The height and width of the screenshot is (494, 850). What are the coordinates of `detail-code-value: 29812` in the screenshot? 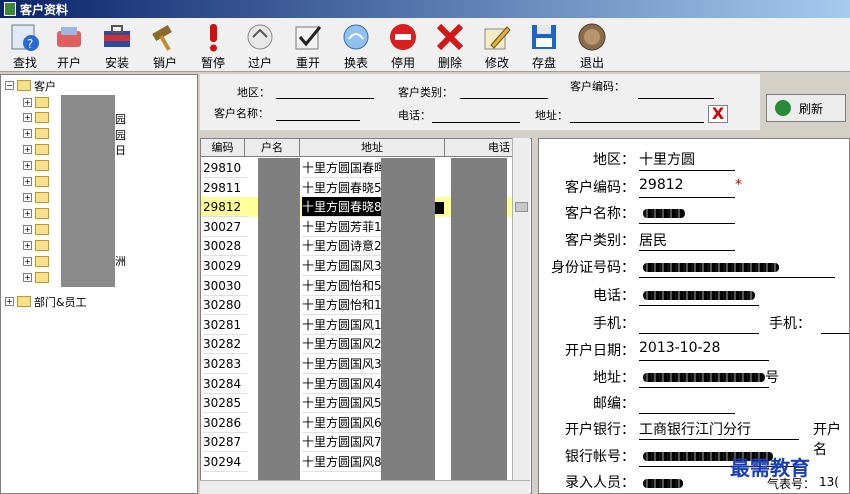 It's located at (661, 185).